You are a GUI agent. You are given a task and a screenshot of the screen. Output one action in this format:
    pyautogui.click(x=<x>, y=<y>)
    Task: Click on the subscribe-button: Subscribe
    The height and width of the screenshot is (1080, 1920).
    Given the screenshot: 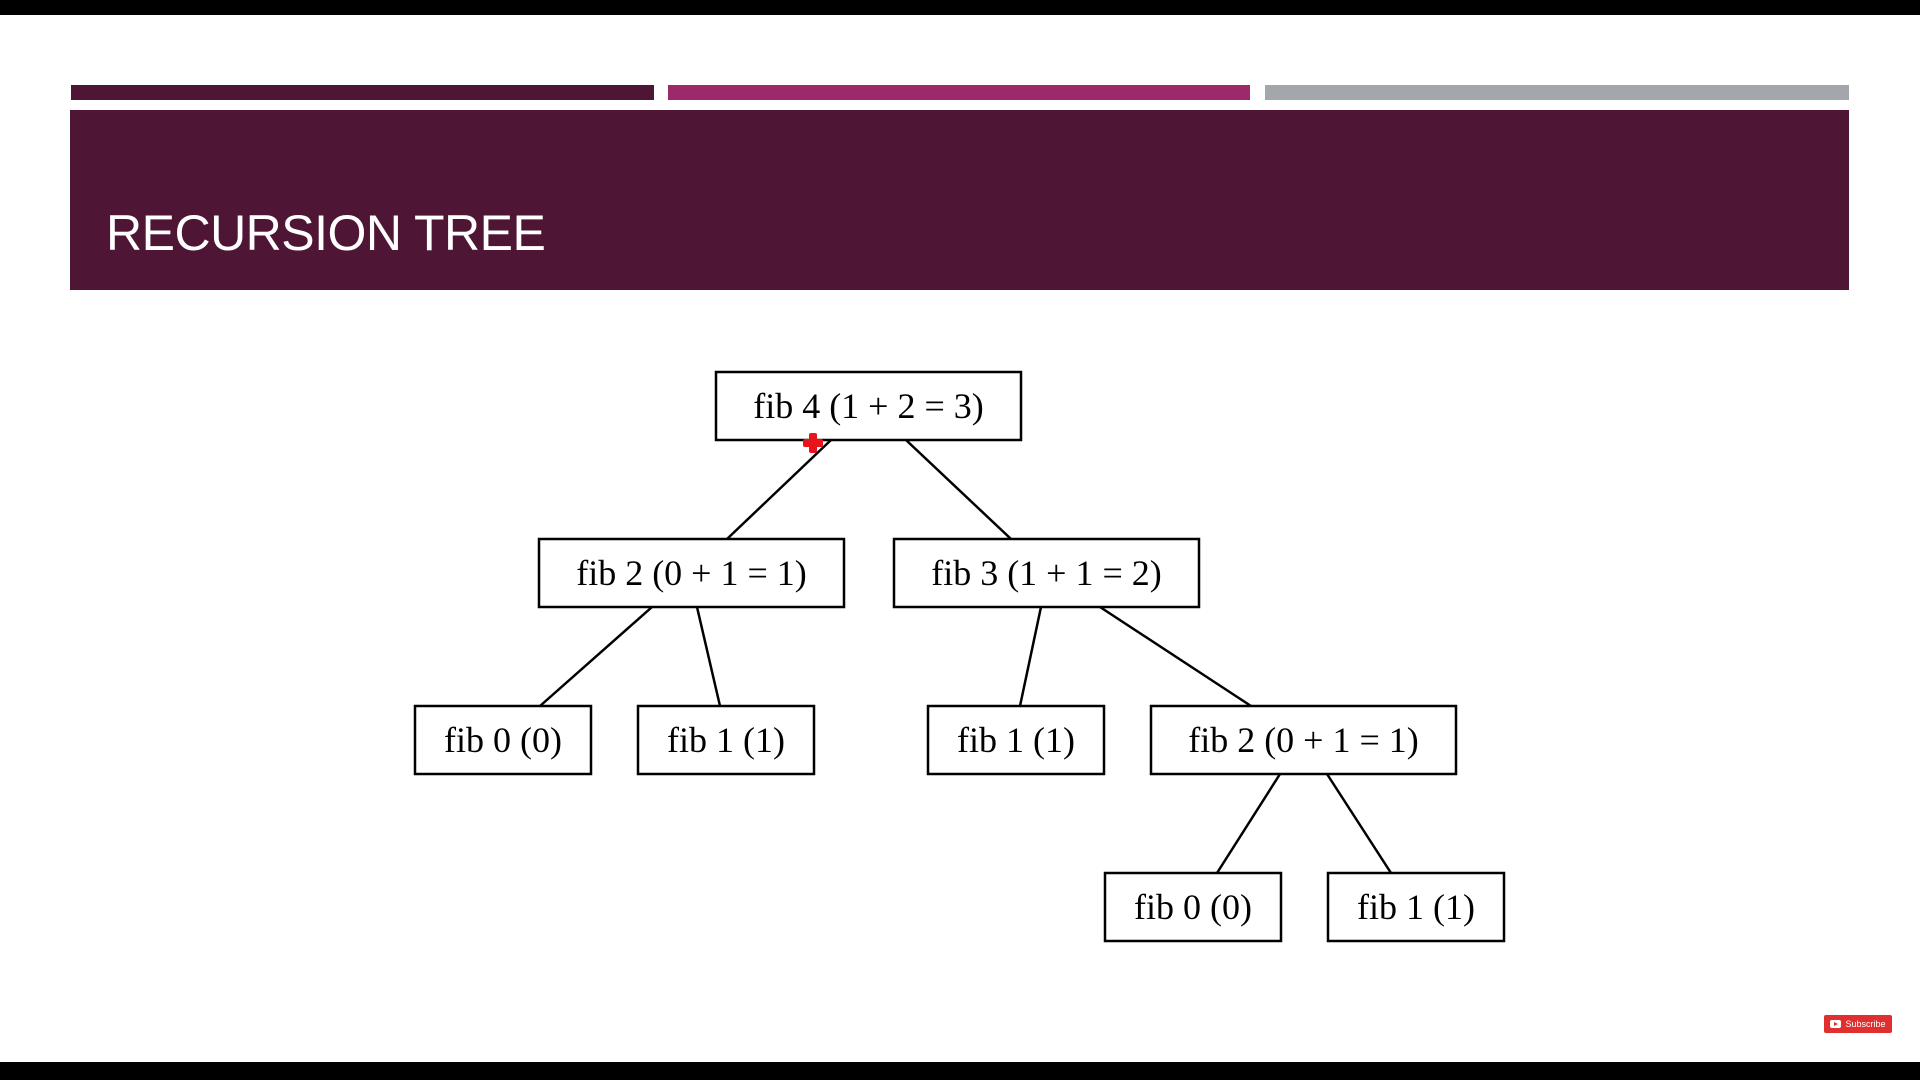 What is the action you would take?
    pyautogui.click(x=1858, y=1024)
    